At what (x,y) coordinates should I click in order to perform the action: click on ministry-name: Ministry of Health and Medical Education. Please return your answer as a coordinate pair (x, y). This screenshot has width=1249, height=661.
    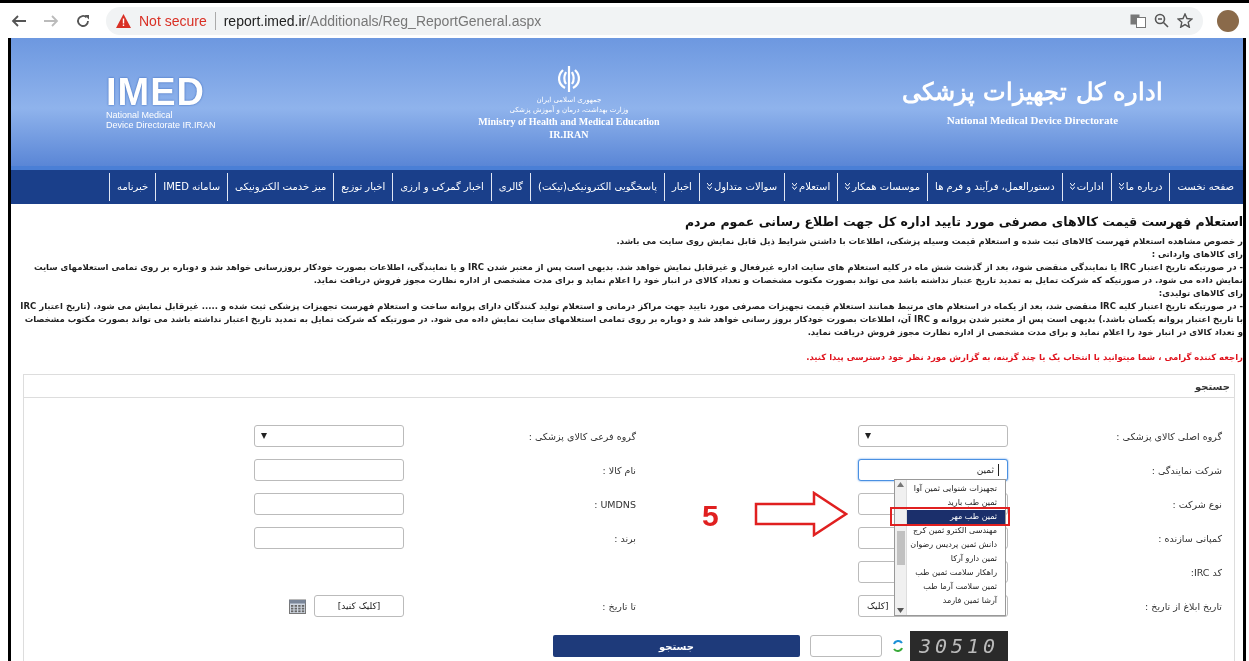
    Looking at the image, I should click on (569, 121).